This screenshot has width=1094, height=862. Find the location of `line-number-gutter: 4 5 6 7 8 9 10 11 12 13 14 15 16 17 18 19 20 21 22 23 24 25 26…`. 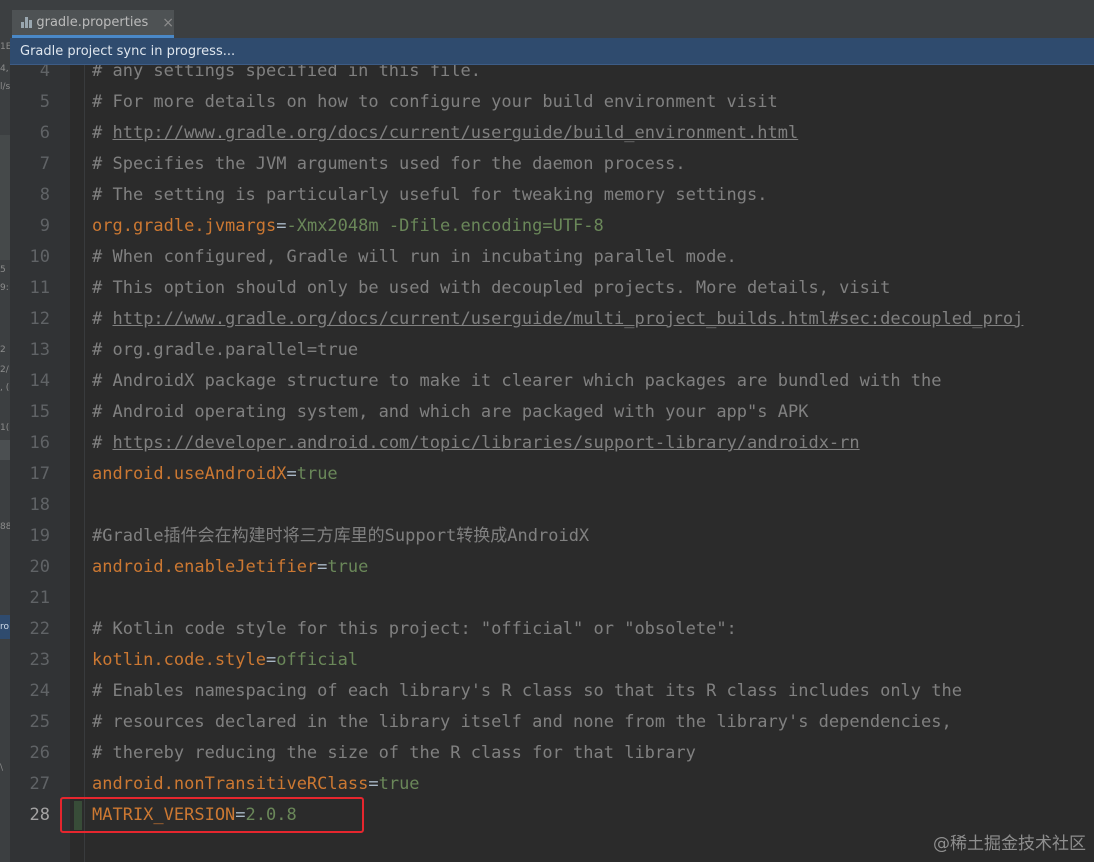

line-number-gutter: 4 5 6 7 8 9 10 11 12 13 14 15 16 17 18 19 20 21 22 23 24 25 26… is located at coordinates (40, 463).